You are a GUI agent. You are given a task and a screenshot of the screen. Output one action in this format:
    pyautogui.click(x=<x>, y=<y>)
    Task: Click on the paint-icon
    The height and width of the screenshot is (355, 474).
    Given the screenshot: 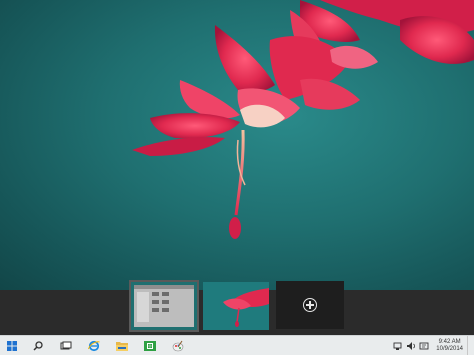 What is the action you would take?
    pyautogui.click(x=178, y=345)
    